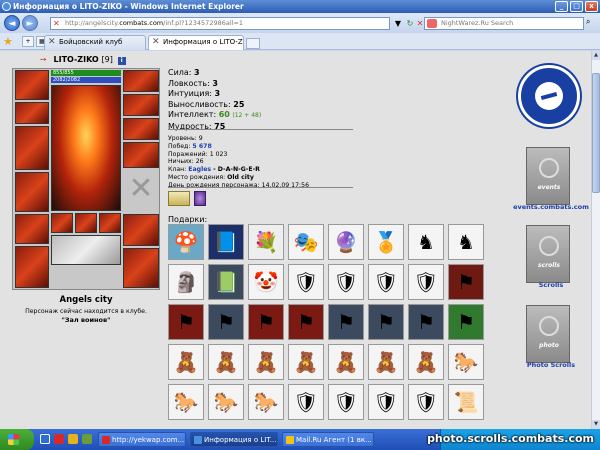 The width and height of the screenshot is (600, 450). What do you see at coordinates (186, 282) in the screenshot?
I see `gift-statue: 🗿` at bounding box center [186, 282].